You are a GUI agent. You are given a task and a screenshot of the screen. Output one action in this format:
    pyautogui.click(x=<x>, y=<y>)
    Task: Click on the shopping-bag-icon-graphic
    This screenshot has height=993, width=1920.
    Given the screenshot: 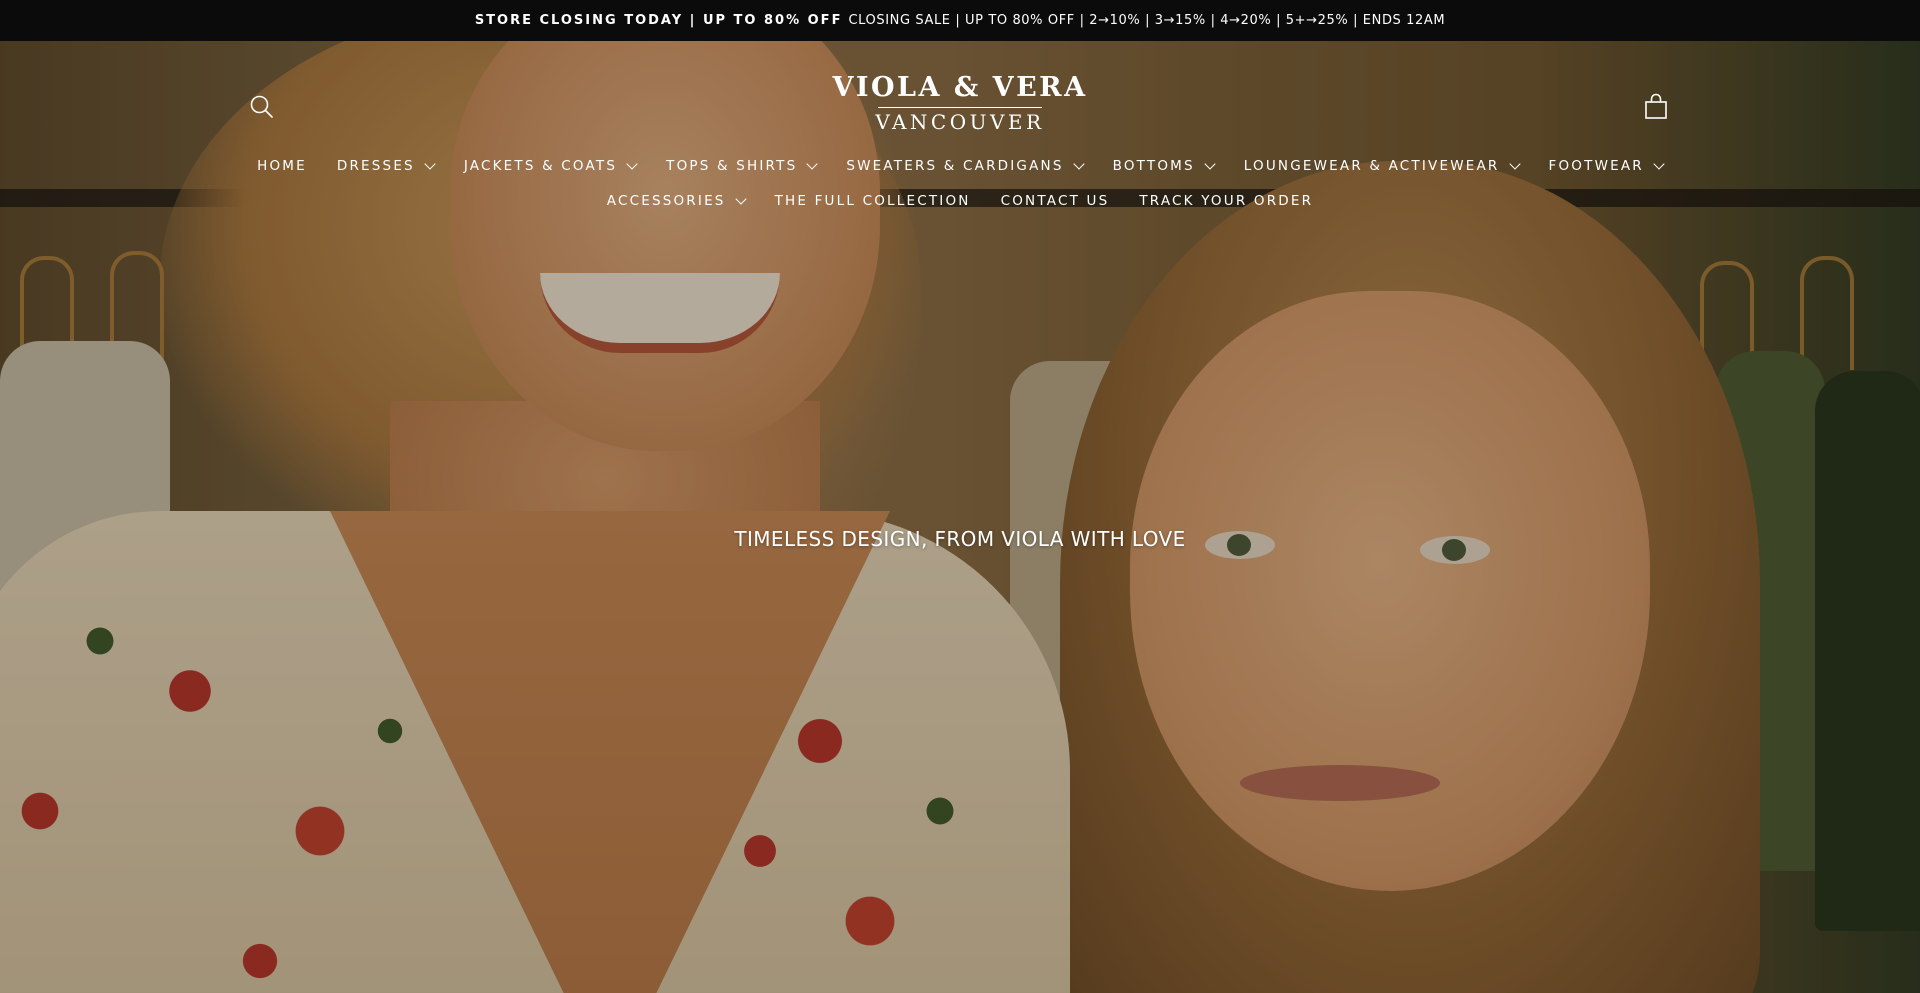 What is the action you would take?
    pyautogui.click(x=1656, y=106)
    